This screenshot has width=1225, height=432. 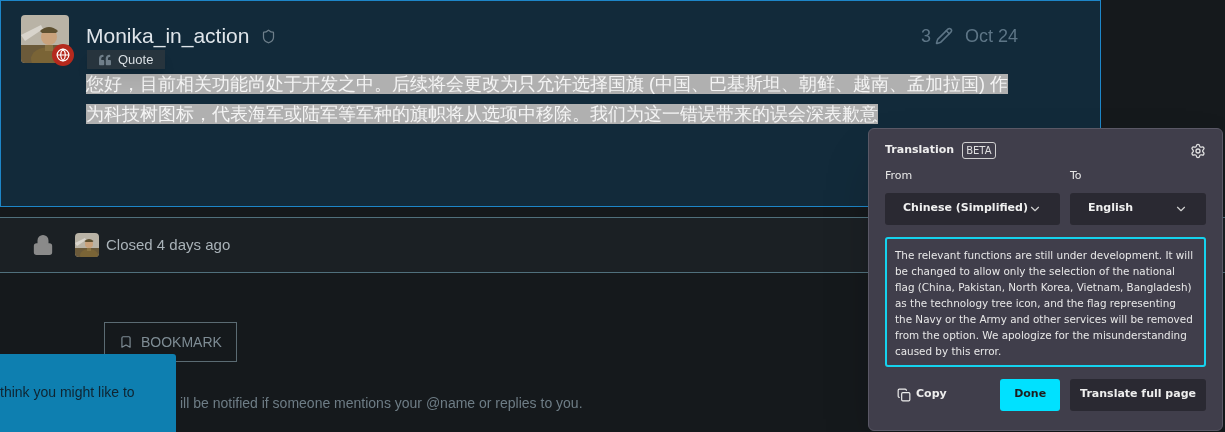 I want to click on shield-icon, so click(x=269, y=36).